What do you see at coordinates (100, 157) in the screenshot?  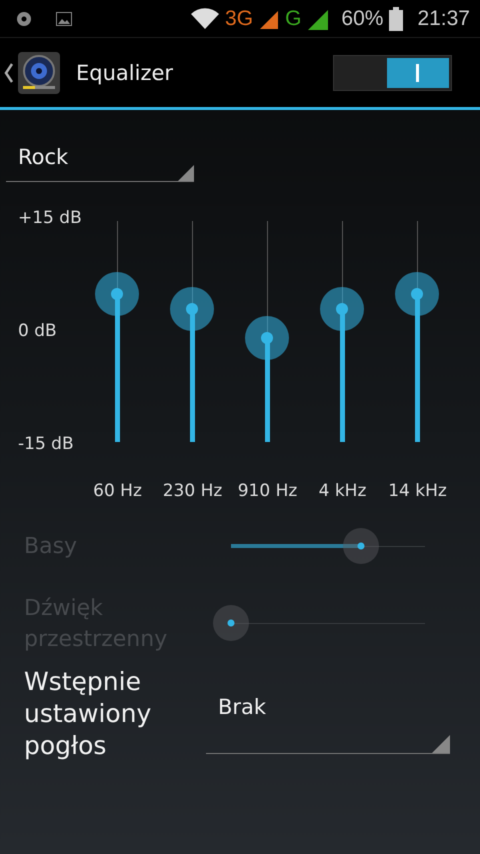 I see `preset-dropdown: Rock` at bounding box center [100, 157].